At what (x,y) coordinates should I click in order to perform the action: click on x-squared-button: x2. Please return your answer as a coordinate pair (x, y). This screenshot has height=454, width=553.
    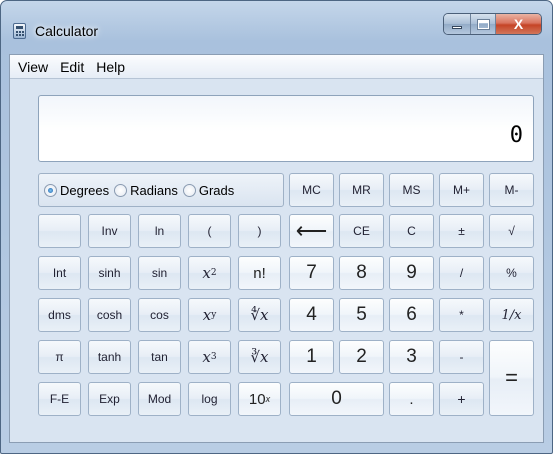
    Looking at the image, I should click on (209, 273).